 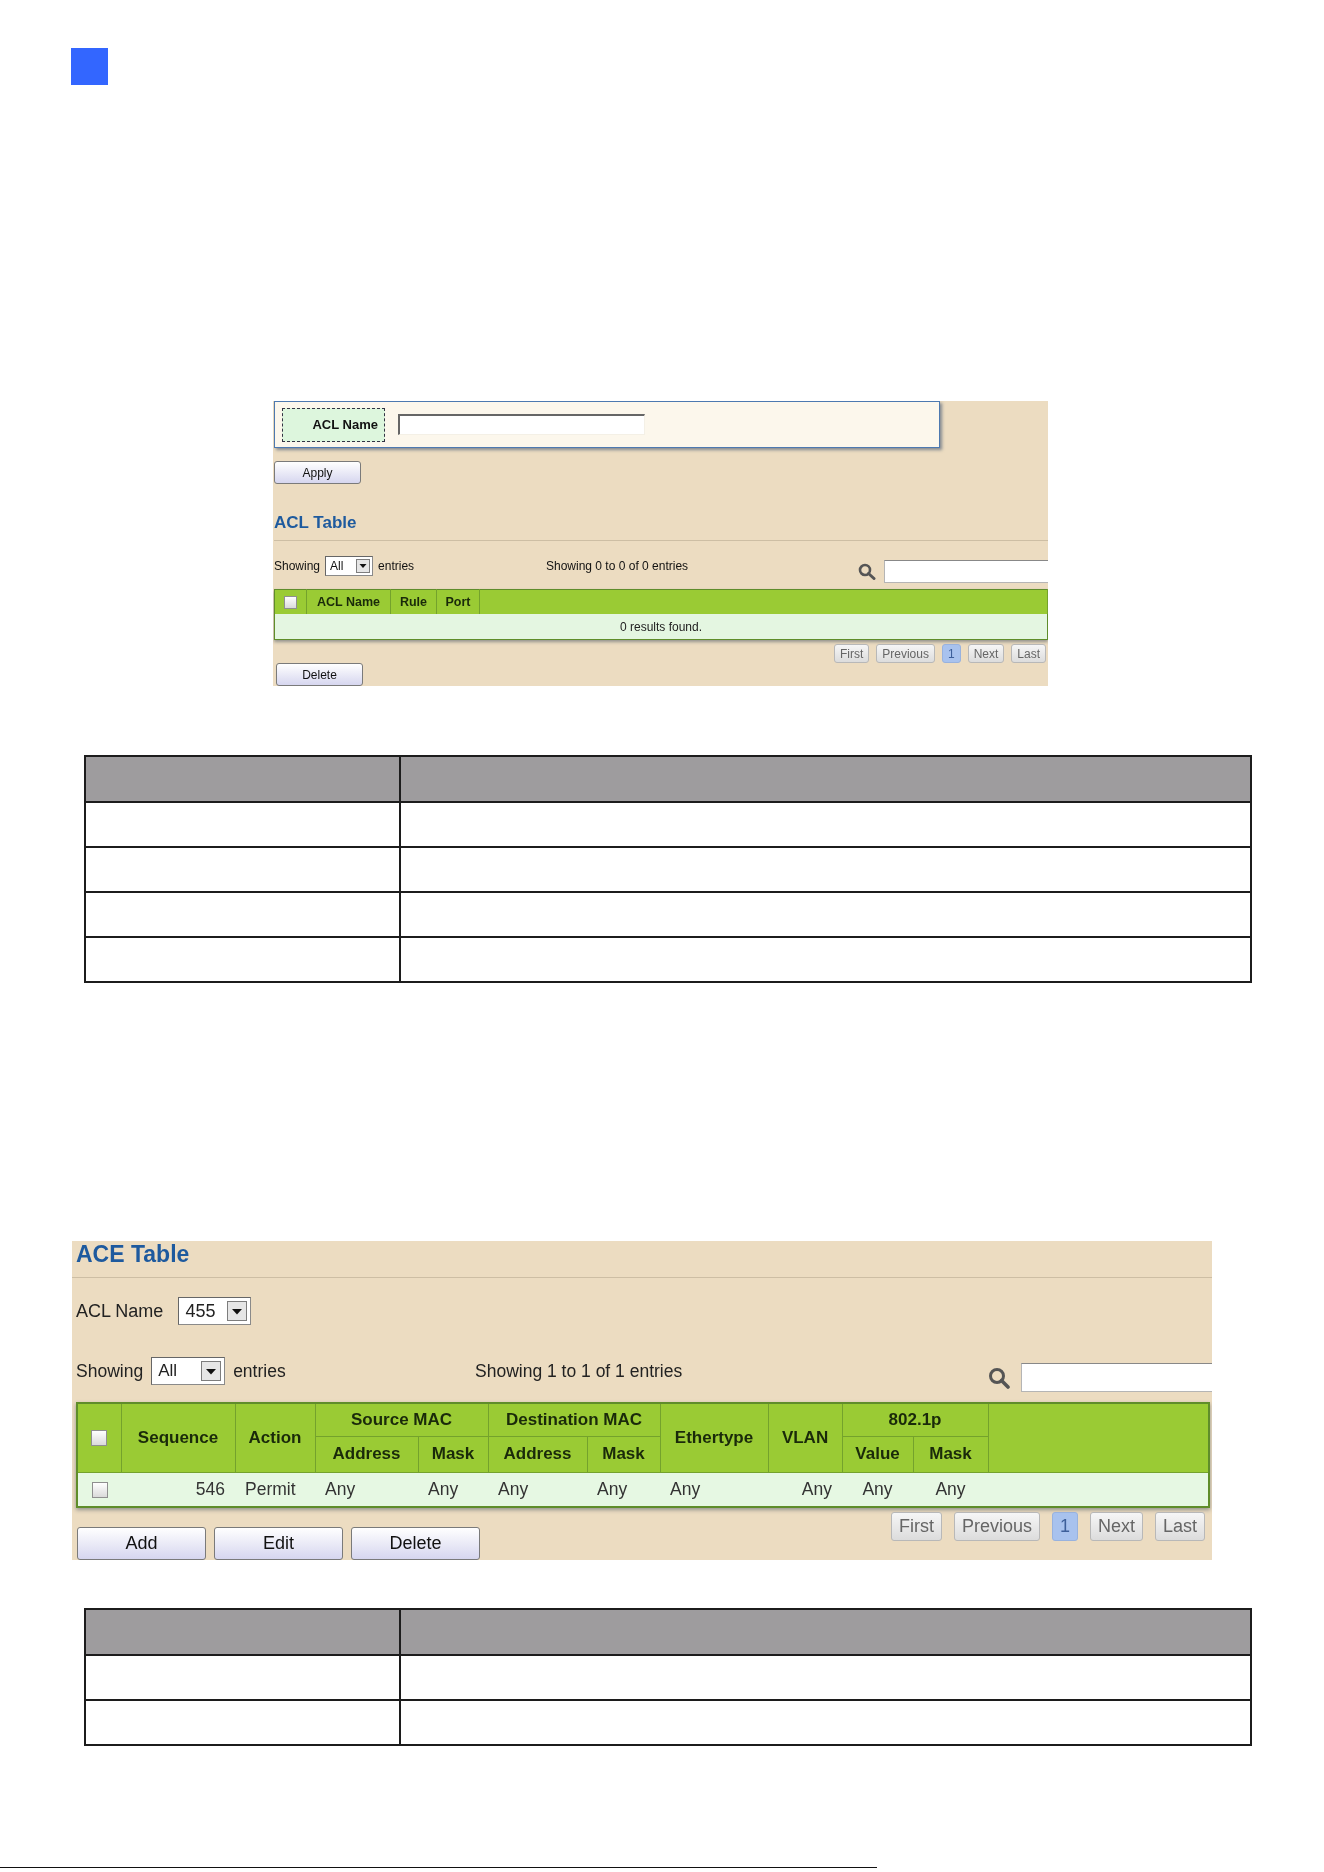 What do you see at coordinates (915, 1419) in the screenshot?
I see `column-header: 802.1p` at bounding box center [915, 1419].